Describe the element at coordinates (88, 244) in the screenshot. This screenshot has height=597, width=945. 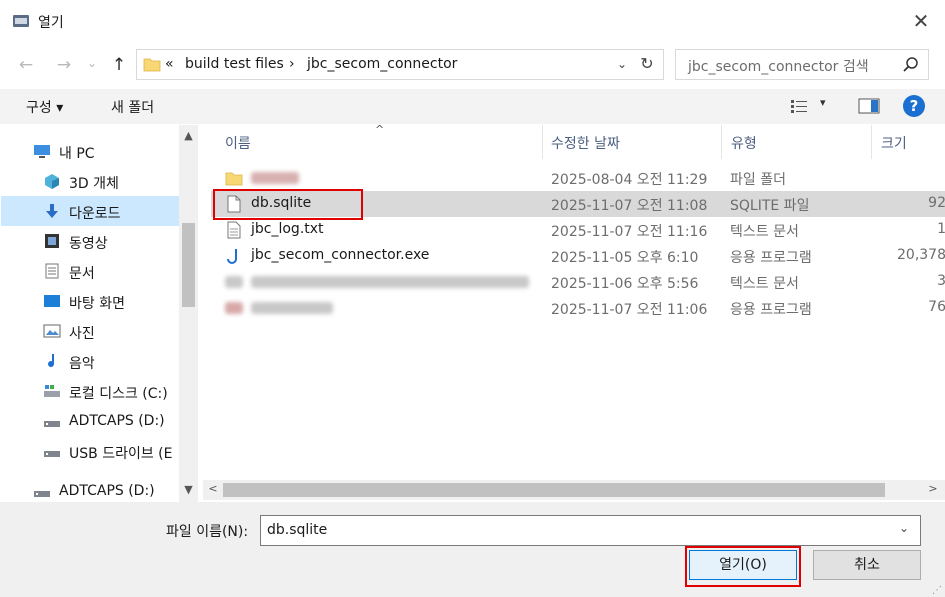
I see `sidebar-item-label: 동영상` at that location.